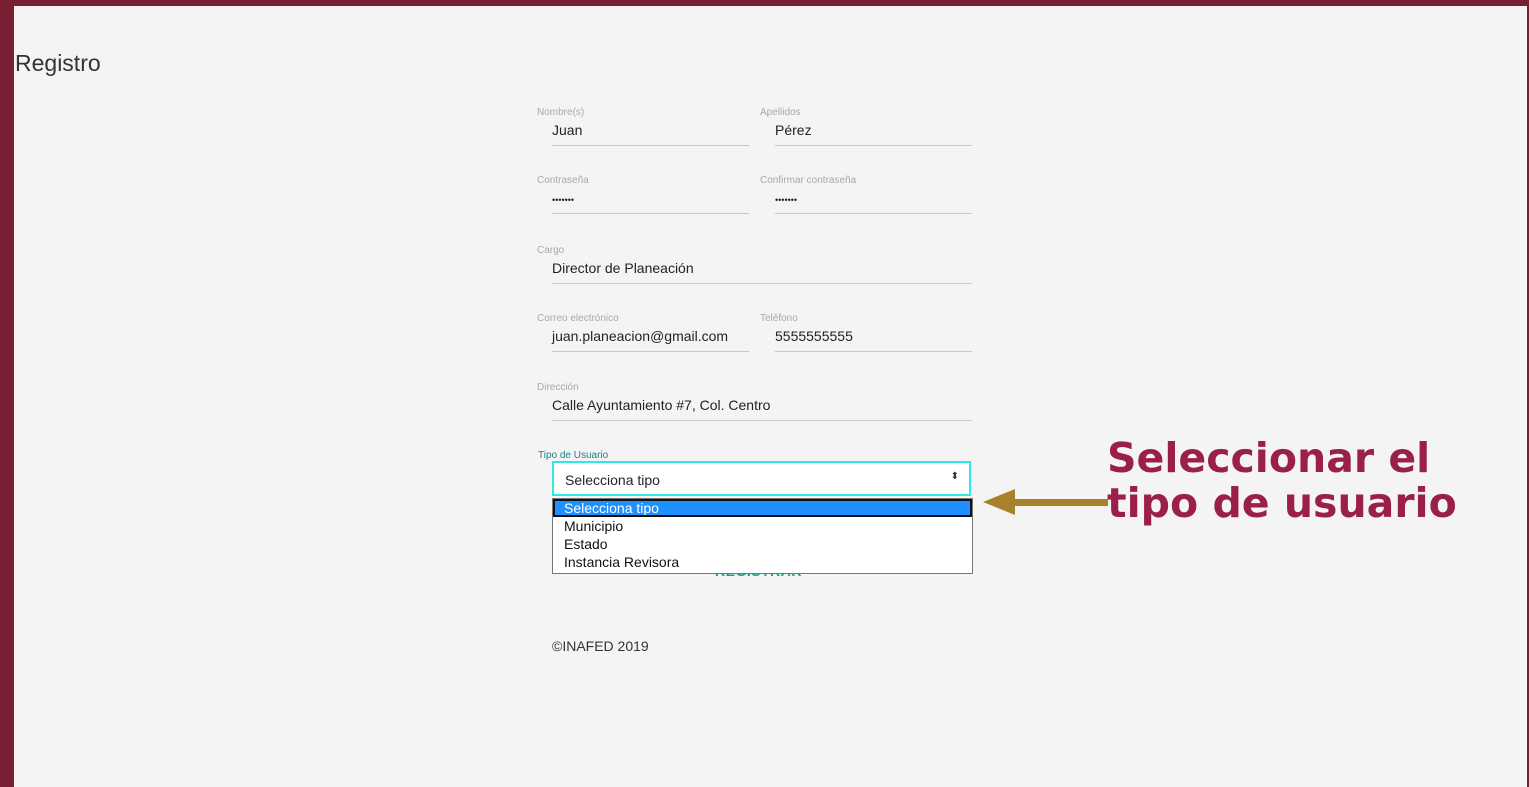  I want to click on user-type-selected-value: Selecciona tipo, so click(612, 480).